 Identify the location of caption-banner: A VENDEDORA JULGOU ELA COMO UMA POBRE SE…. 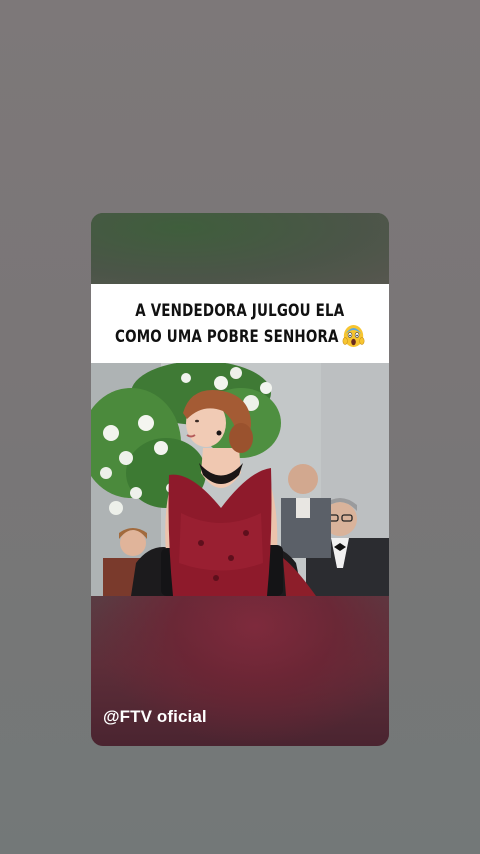
(240, 323).